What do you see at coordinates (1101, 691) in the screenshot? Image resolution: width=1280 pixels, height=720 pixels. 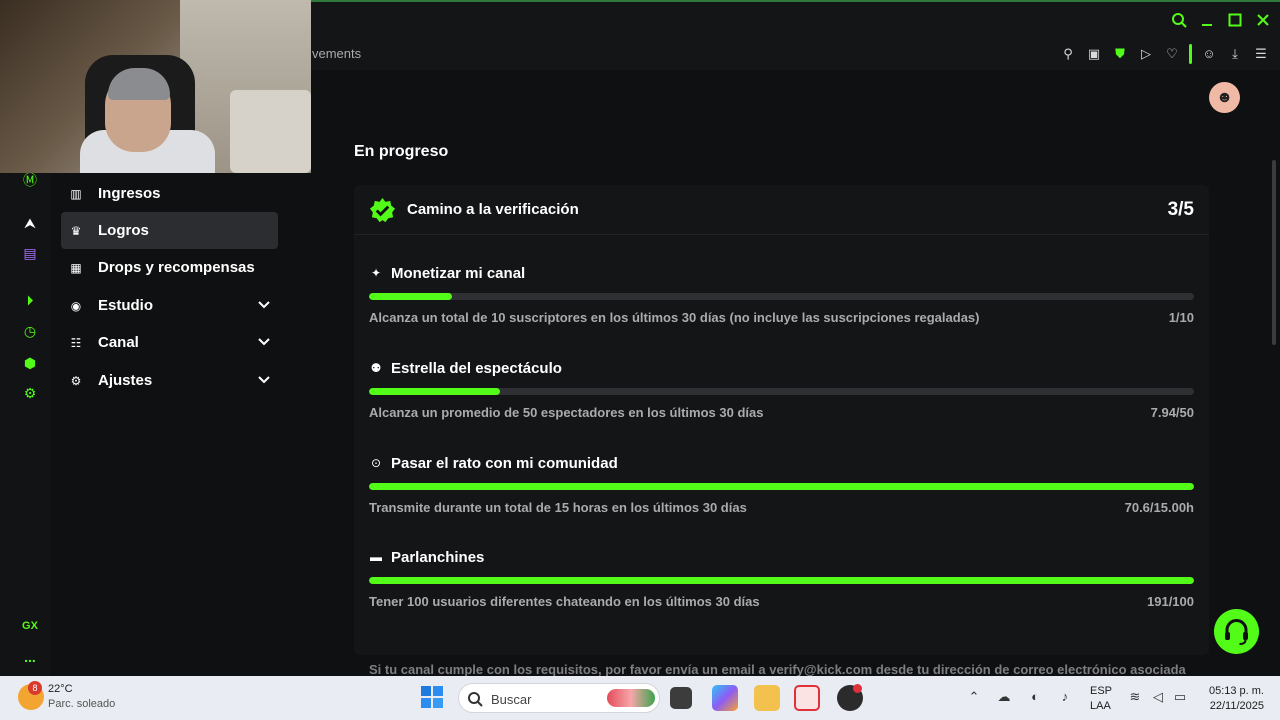 I see `language-indicator: ESP` at bounding box center [1101, 691].